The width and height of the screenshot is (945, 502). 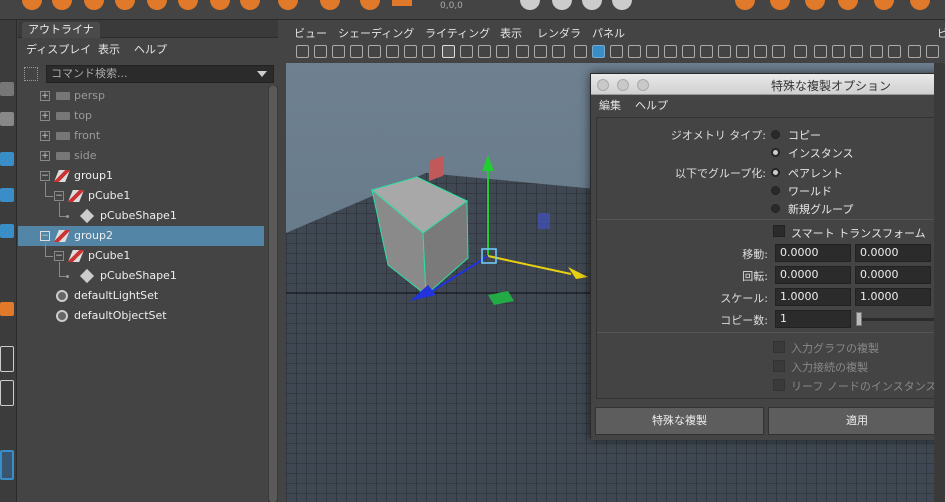 What do you see at coordinates (610, 105) in the screenshot?
I see `menu-edit: 編集` at bounding box center [610, 105].